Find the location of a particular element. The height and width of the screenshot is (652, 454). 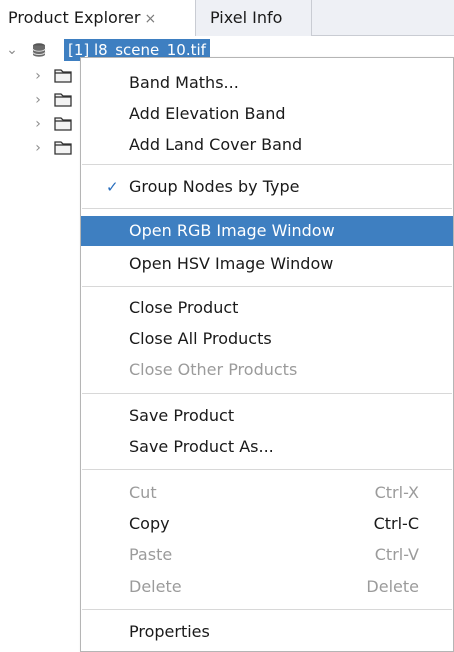

menu-item-open-hsv-image-window: Open HSV Image Window is located at coordinates (267, 264).